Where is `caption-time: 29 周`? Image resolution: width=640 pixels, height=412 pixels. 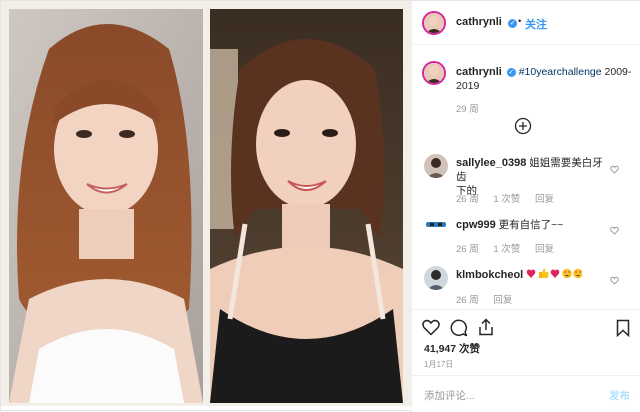
caption-time: 29 周 is located at coordinates (467, 109).